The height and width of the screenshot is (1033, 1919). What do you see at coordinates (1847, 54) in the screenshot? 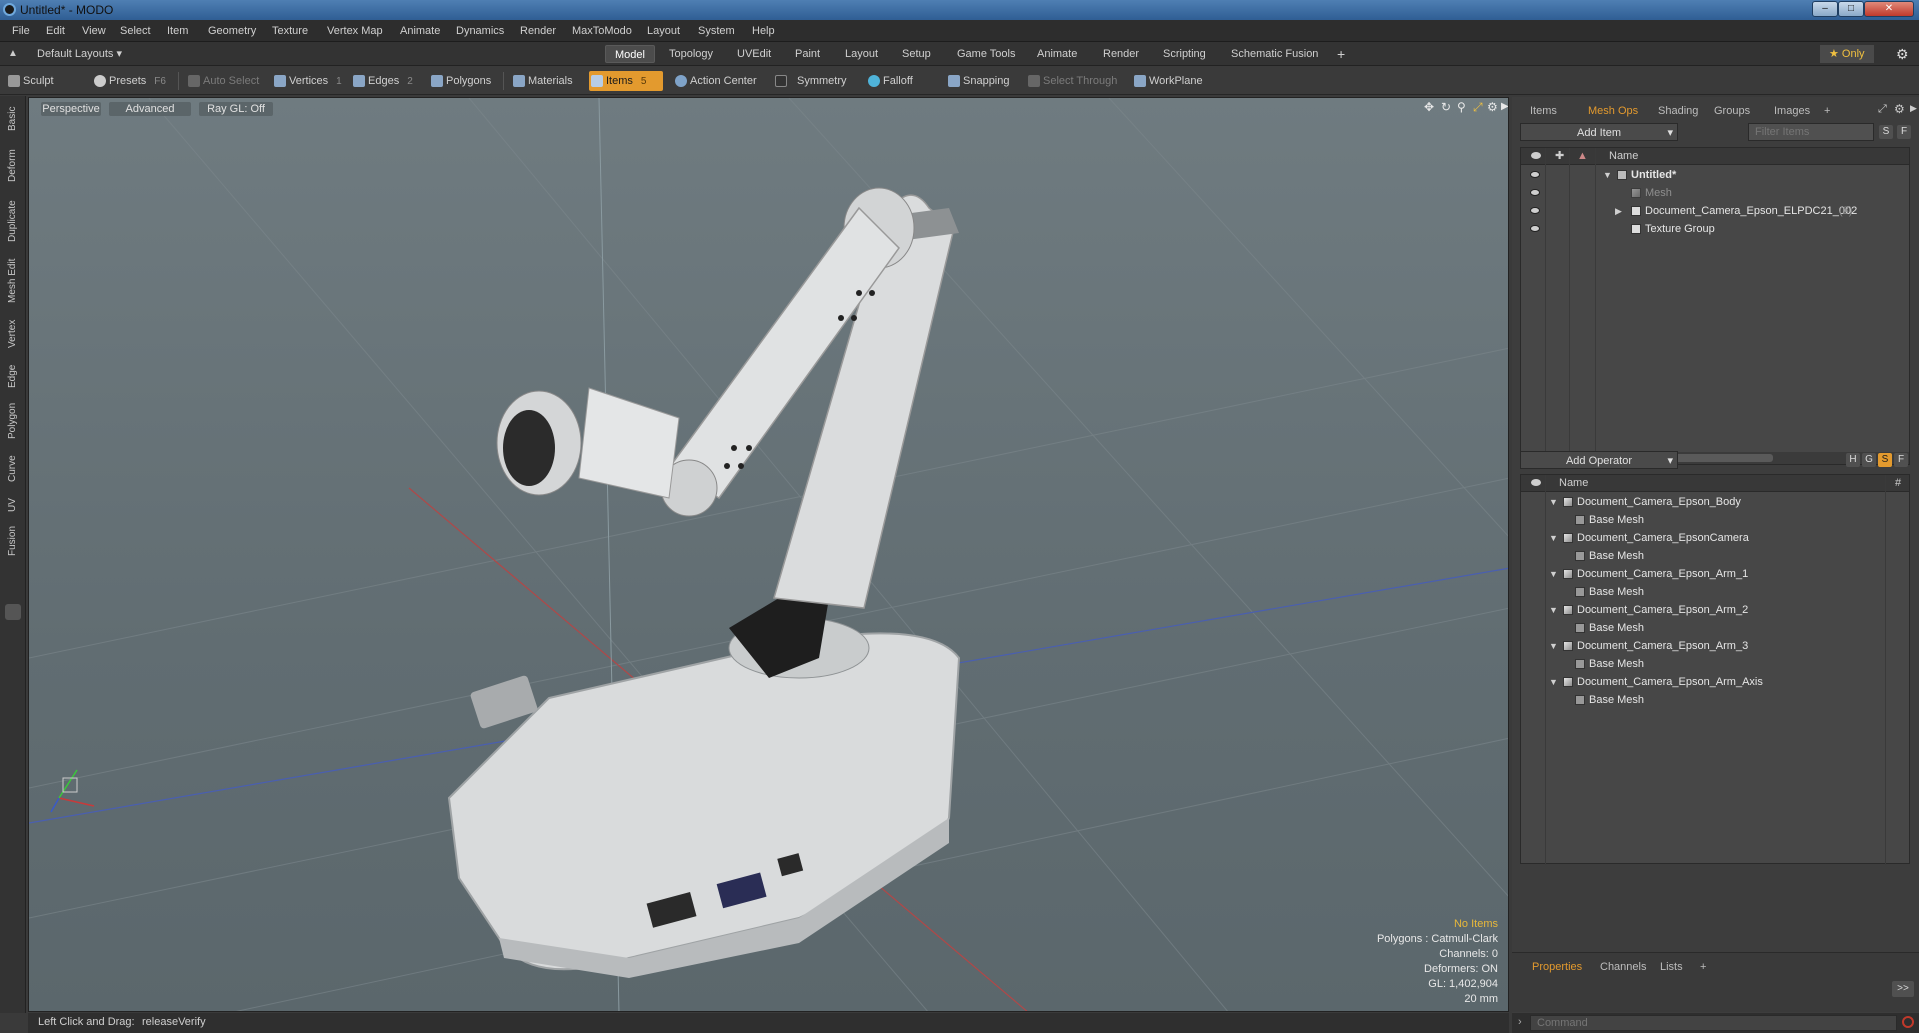
I see `only-toggle: ★ Only` at bounding box center [1847, 54].